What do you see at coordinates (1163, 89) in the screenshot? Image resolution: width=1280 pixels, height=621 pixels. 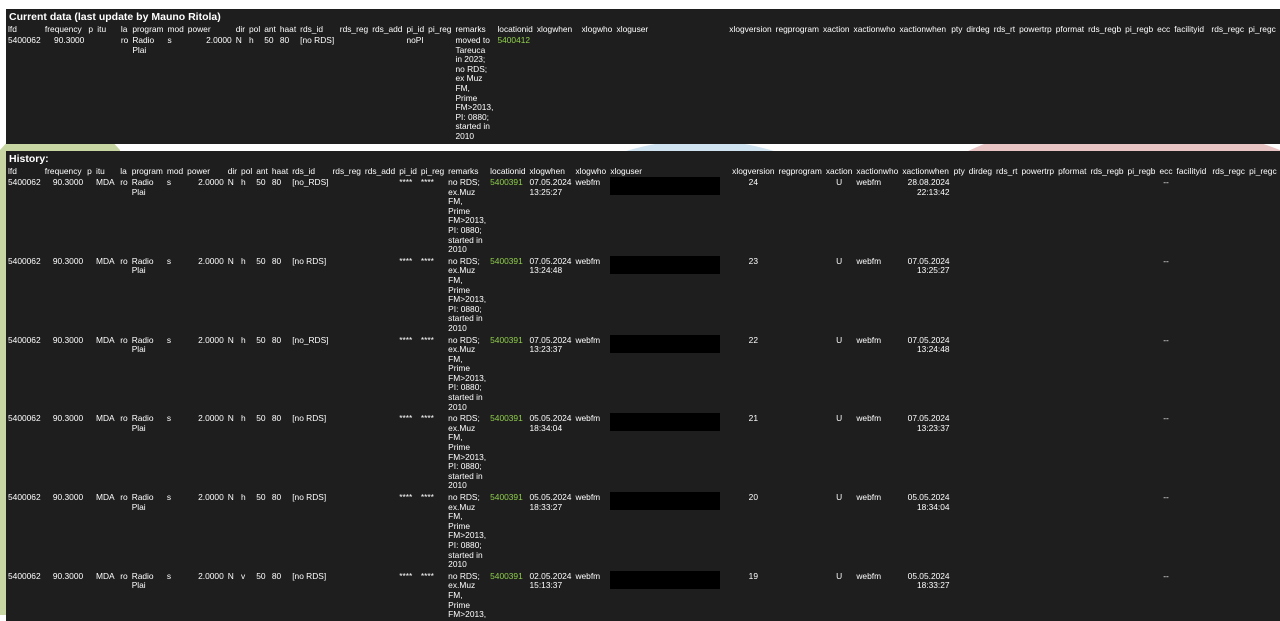 I see `cell-ecc` at bounding box center [1163, 89].